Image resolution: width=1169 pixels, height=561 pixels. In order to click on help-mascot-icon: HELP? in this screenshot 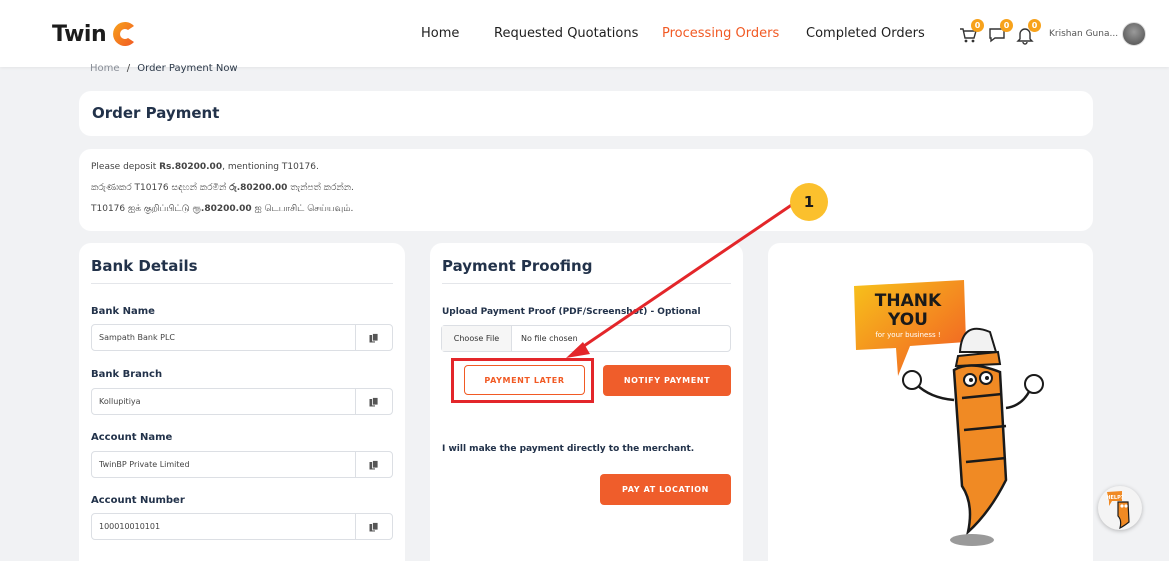, I will do `click(1118, 510)`.